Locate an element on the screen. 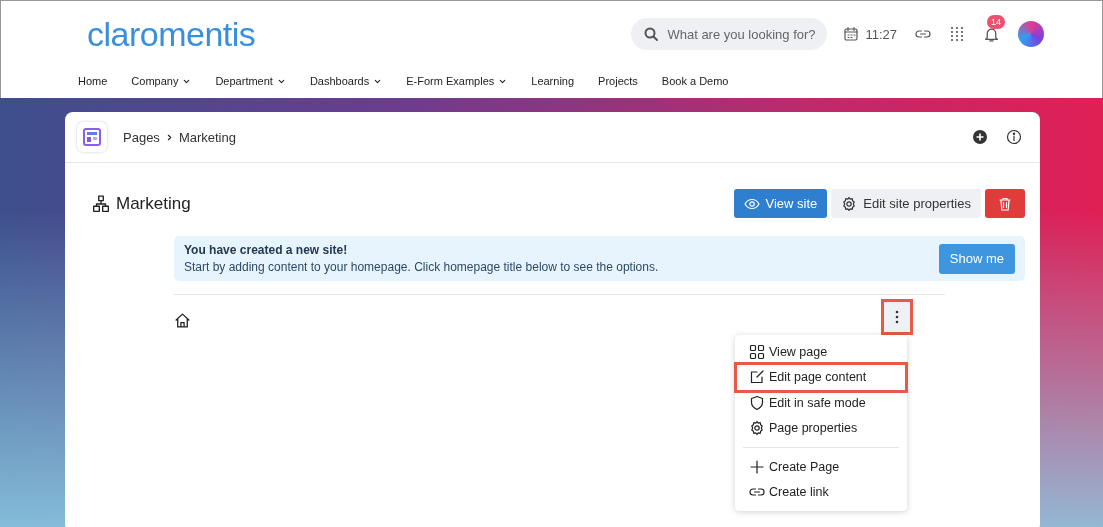  nav-item: Home is located at coordinates (93, 81).